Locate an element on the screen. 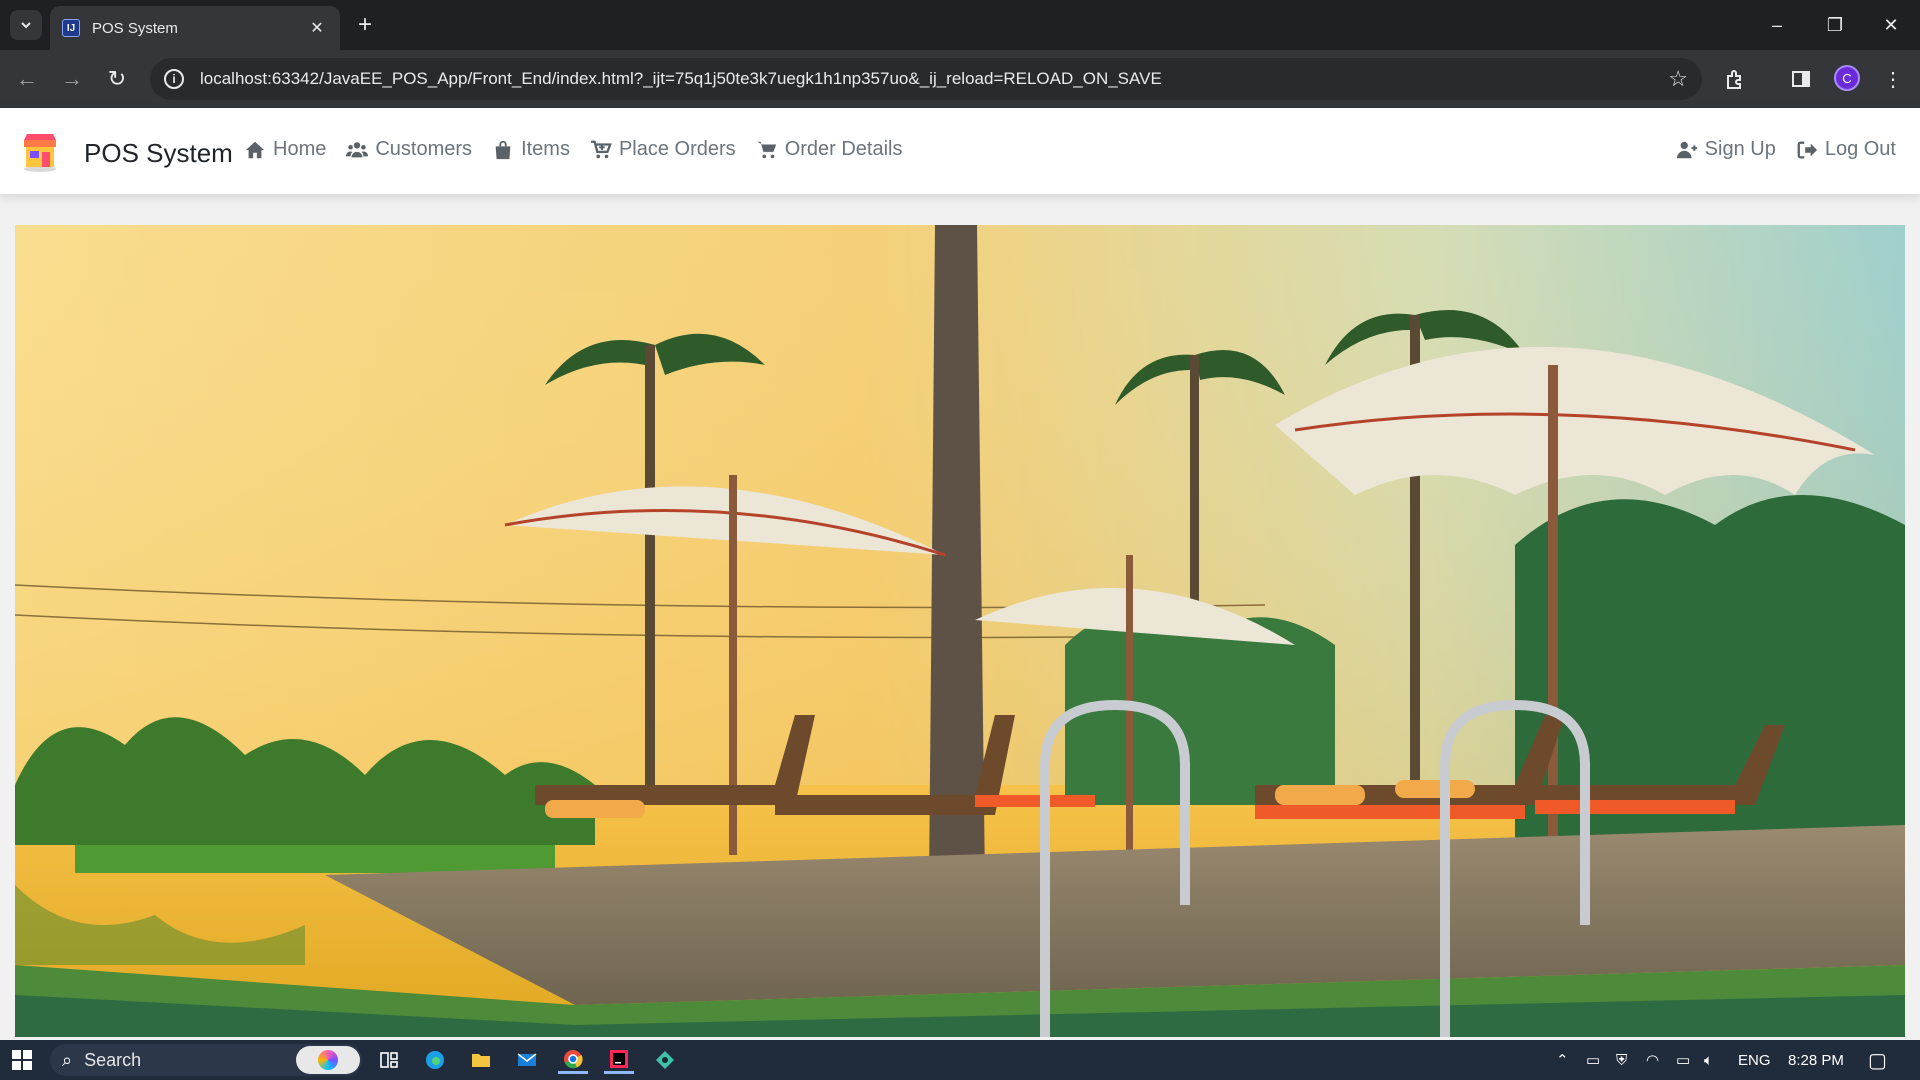 This screenshot has width=1920, height=1080. browser-tab-bar: IJ POS System ✕ + – ❐ ✕ is located at coordinates (960, 25).